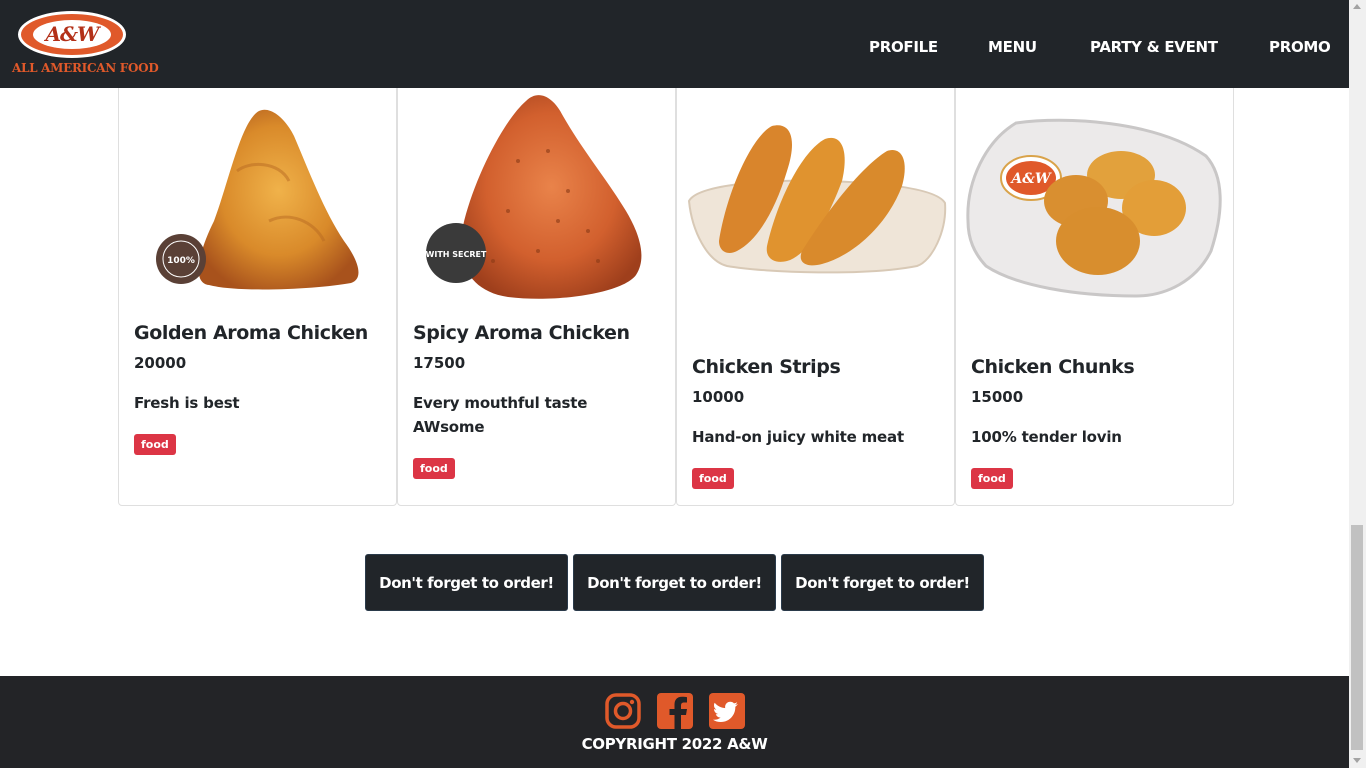 This screenshot has width=1366, height=768. What do you see at coordinates (257, 199) in the screenshot?
I see `golden-chicken-image: 100%` at bounding box center [257, 199].